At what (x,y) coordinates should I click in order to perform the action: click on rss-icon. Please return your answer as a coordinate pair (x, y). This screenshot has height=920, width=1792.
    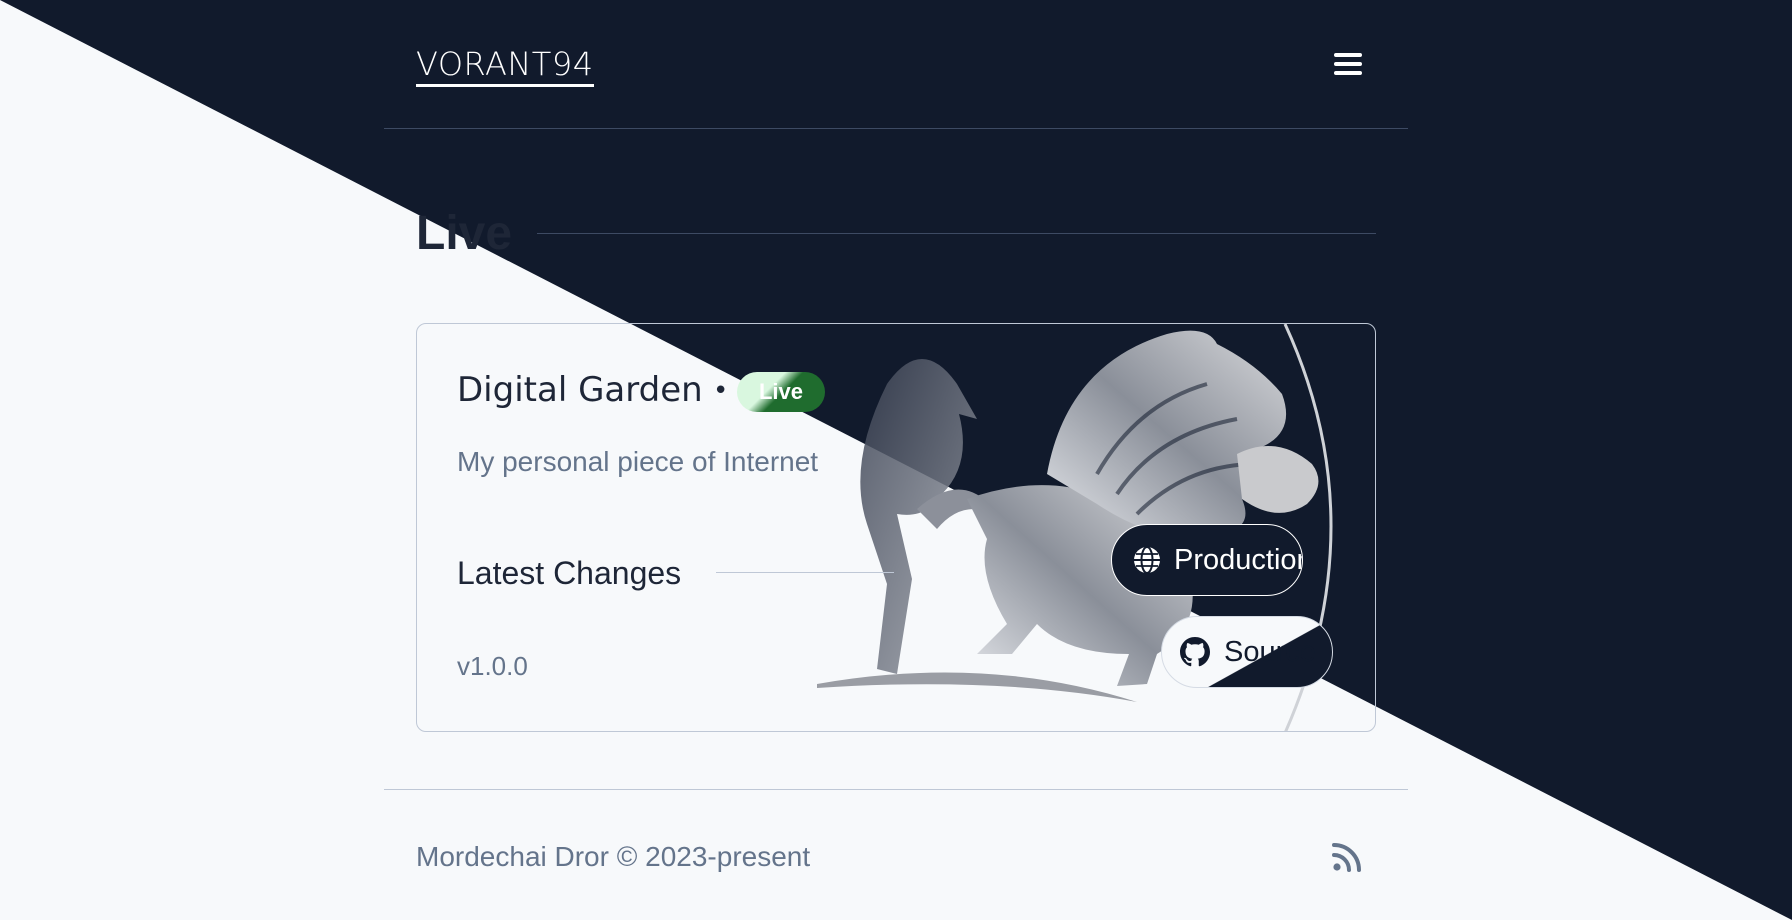
    Looking at the image, I should click on (1347, 857).